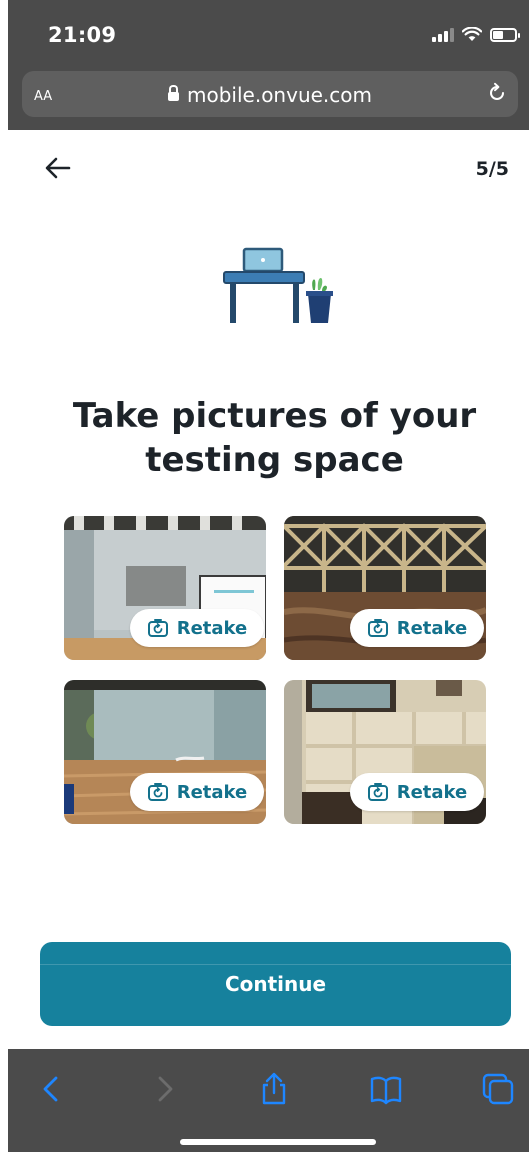 The height and width of the screenshot is (1152, 529). What do you see at coordinates (58, 168) in the screenshot?
I see `back-arrow-icon` at bounding box center [58, 168].